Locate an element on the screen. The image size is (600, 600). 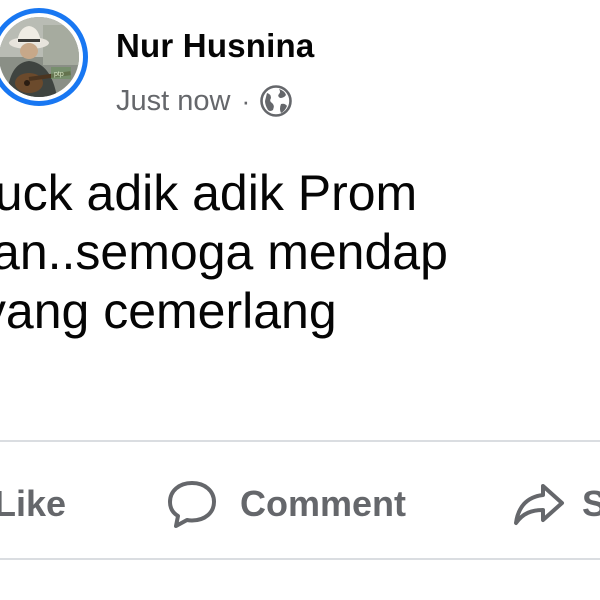
avatar: ptp is located at coordinates (44, 57).